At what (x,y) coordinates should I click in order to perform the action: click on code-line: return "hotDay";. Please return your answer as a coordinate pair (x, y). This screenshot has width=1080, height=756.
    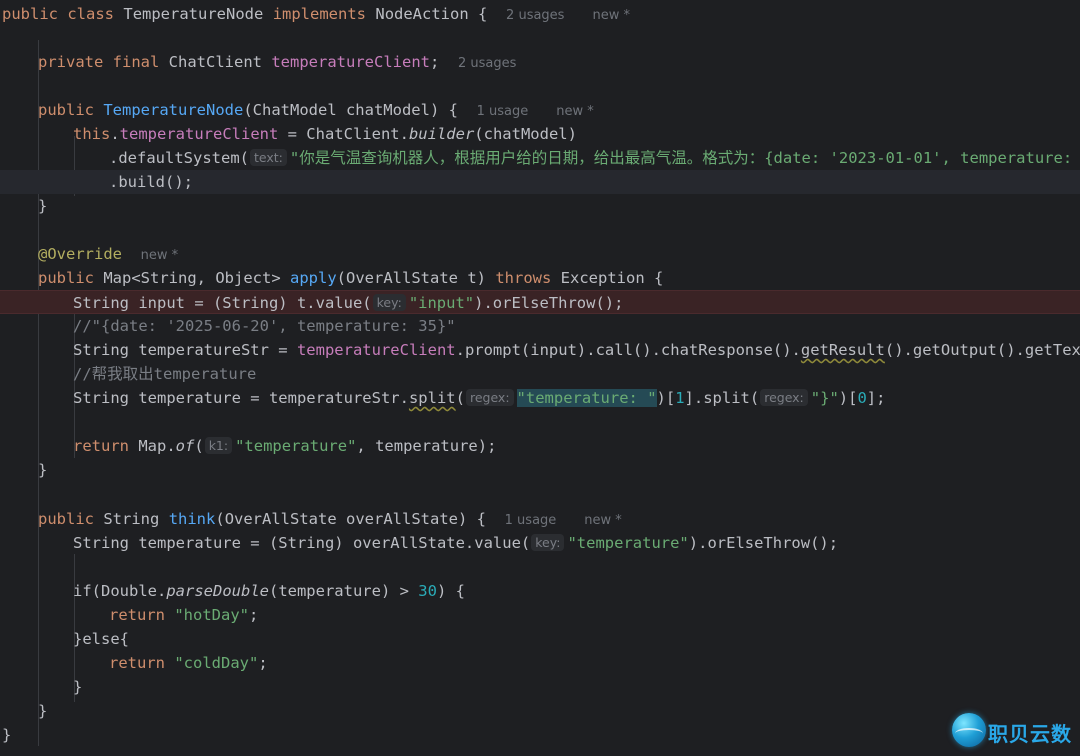
    Looking at the image, I should click on (540, 615).